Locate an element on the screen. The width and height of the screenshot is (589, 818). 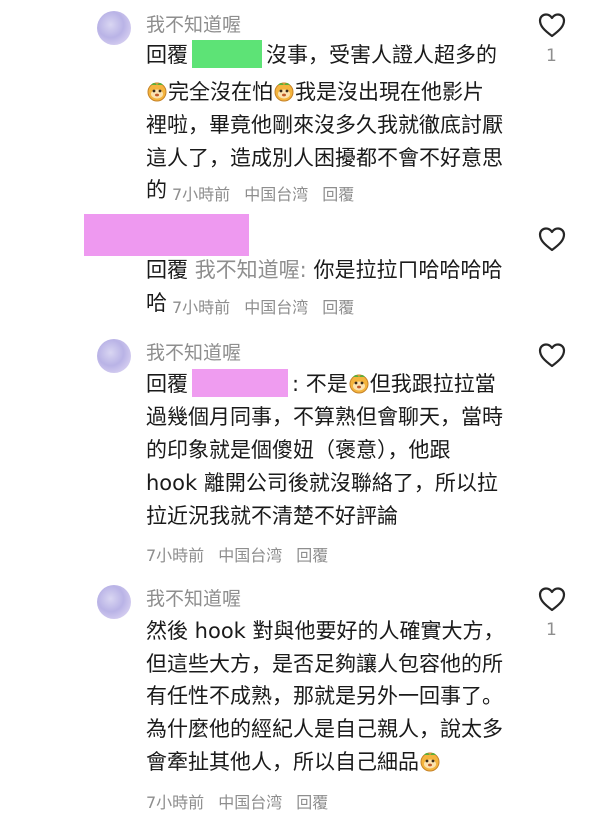
comment-text-line: 然後 hook 對與他要好的人確實大方， is located at coordinates (325, 631).